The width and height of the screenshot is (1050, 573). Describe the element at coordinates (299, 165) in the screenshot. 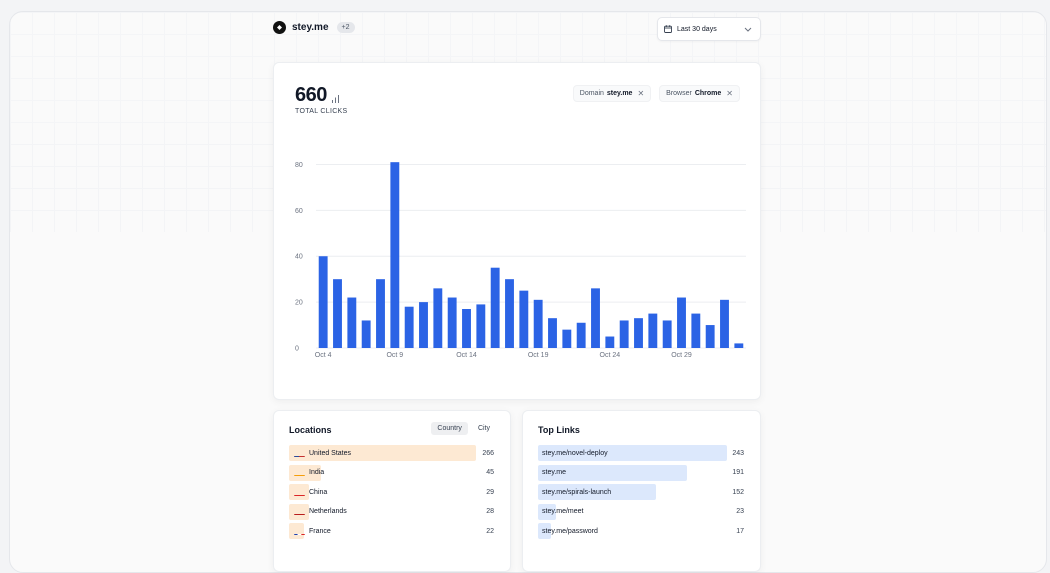

I see `y-tick-label: 80` at that location.